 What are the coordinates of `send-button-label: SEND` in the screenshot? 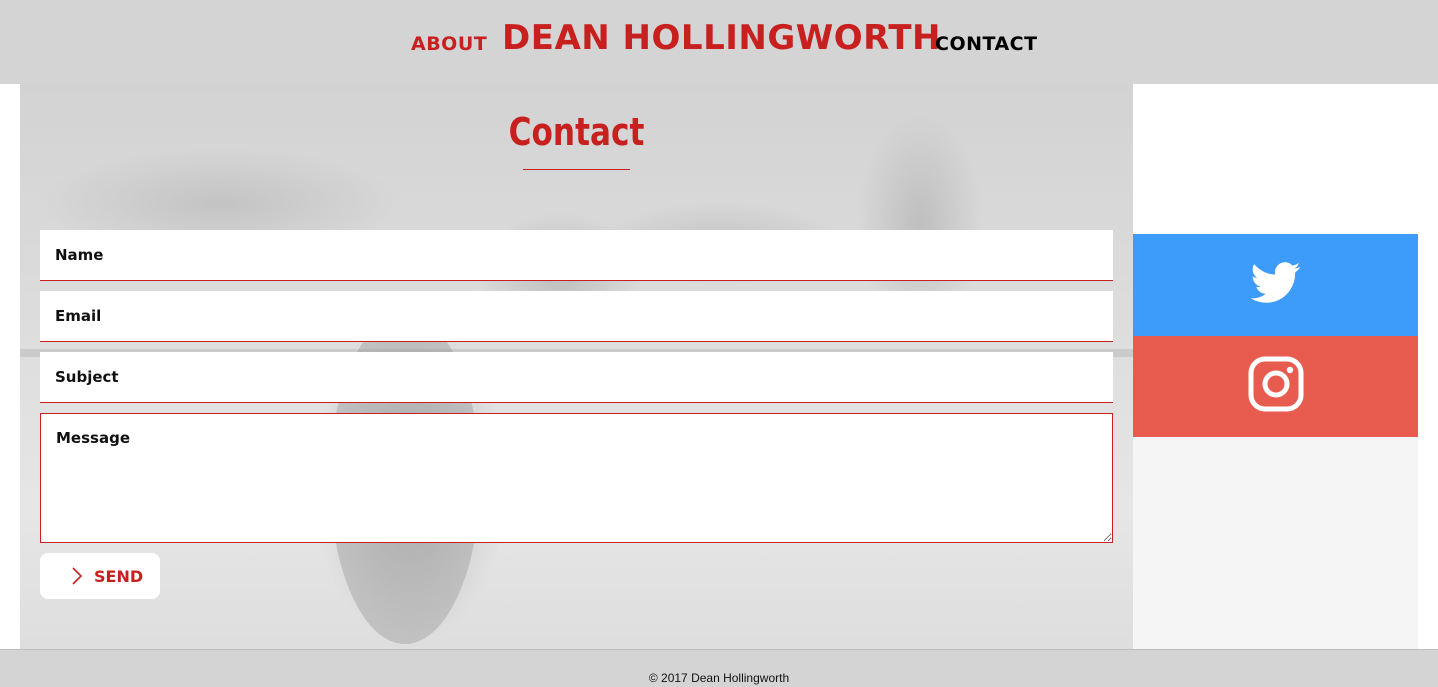 It's located at (119, 576).